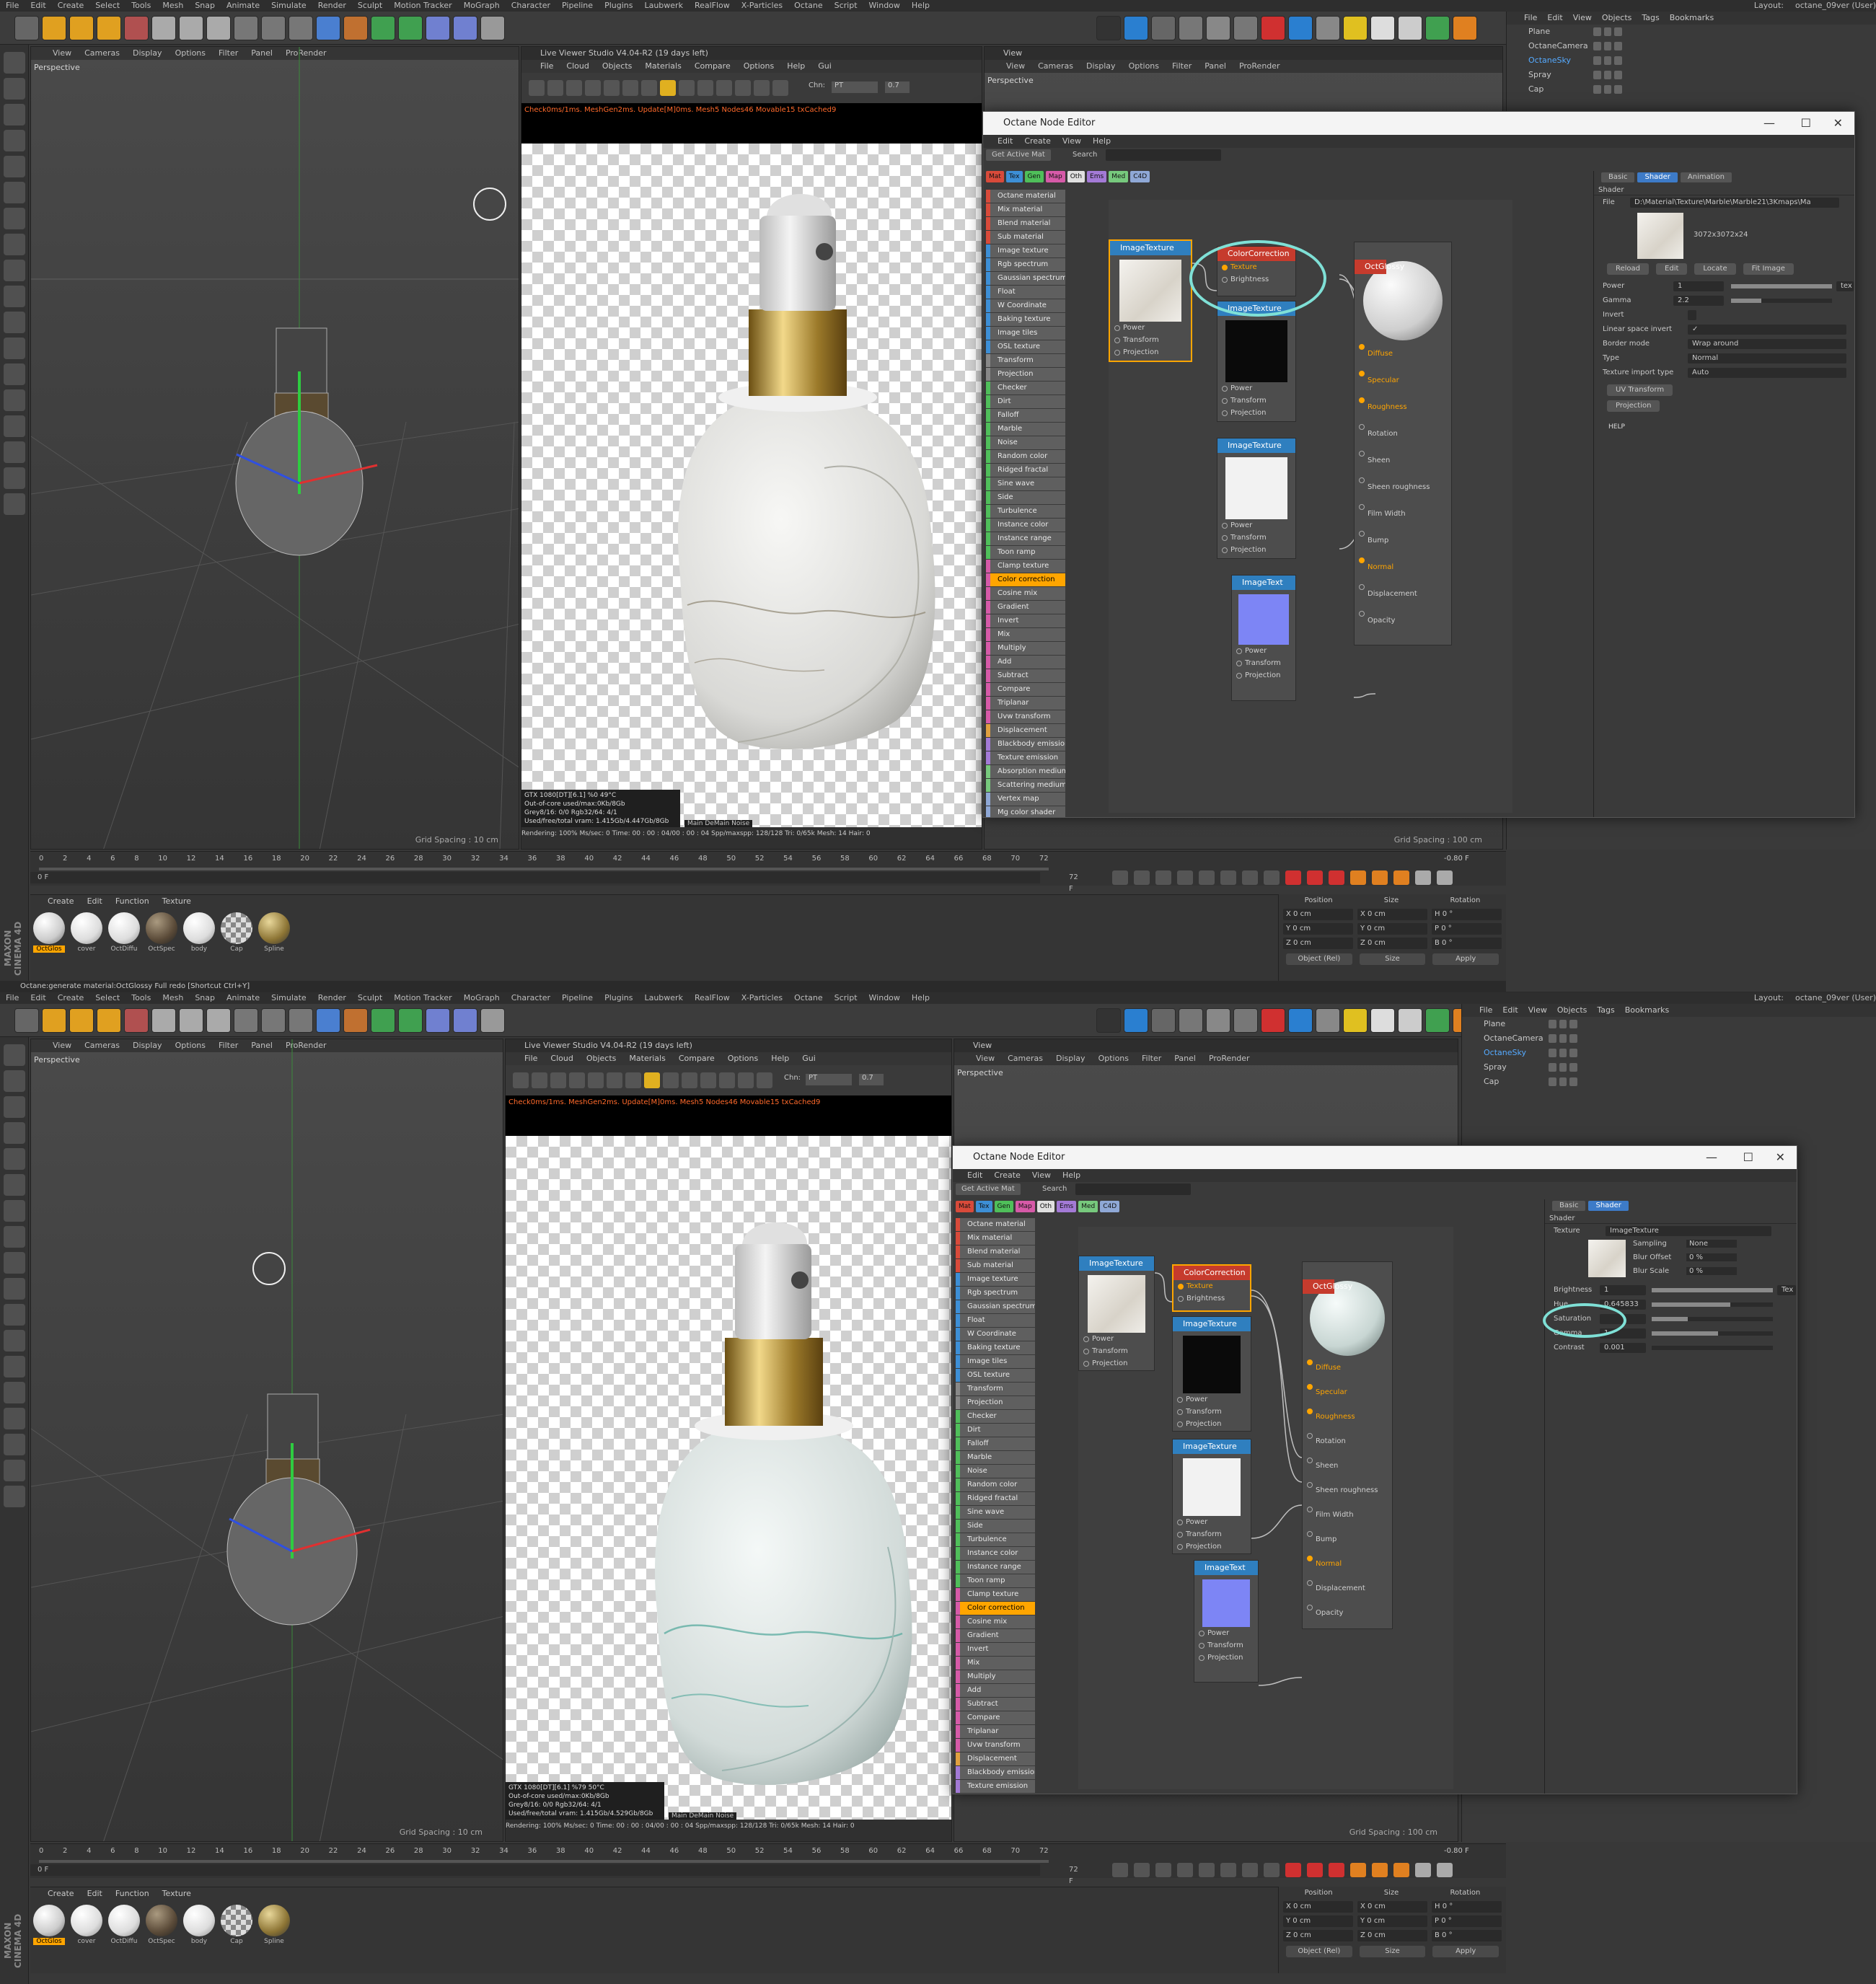  Describe the element at coordinates (1348, 1539) in the screenshot. I see `node-pin: Bump` at that location.